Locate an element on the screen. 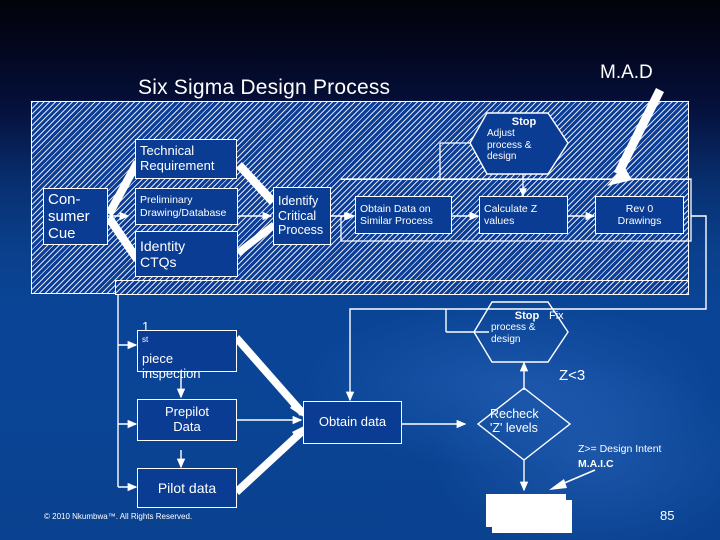 The width and height of the screenshot is (720, 540). edge-label-fix: Fix is located at coordinates (556, 316).